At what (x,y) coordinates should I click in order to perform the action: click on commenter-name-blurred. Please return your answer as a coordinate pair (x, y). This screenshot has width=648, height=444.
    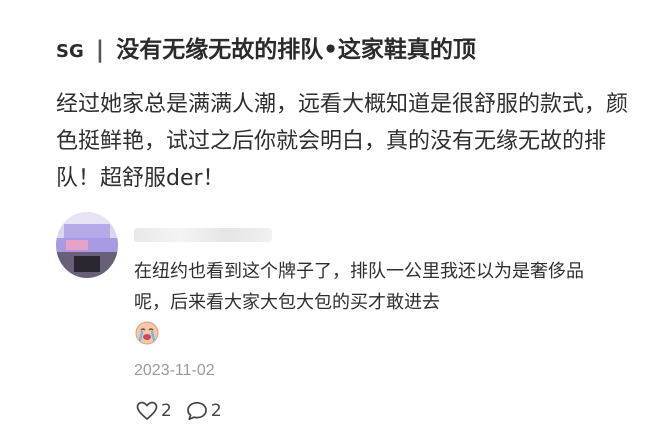
    Looking at the image, I should click on (203, 235).